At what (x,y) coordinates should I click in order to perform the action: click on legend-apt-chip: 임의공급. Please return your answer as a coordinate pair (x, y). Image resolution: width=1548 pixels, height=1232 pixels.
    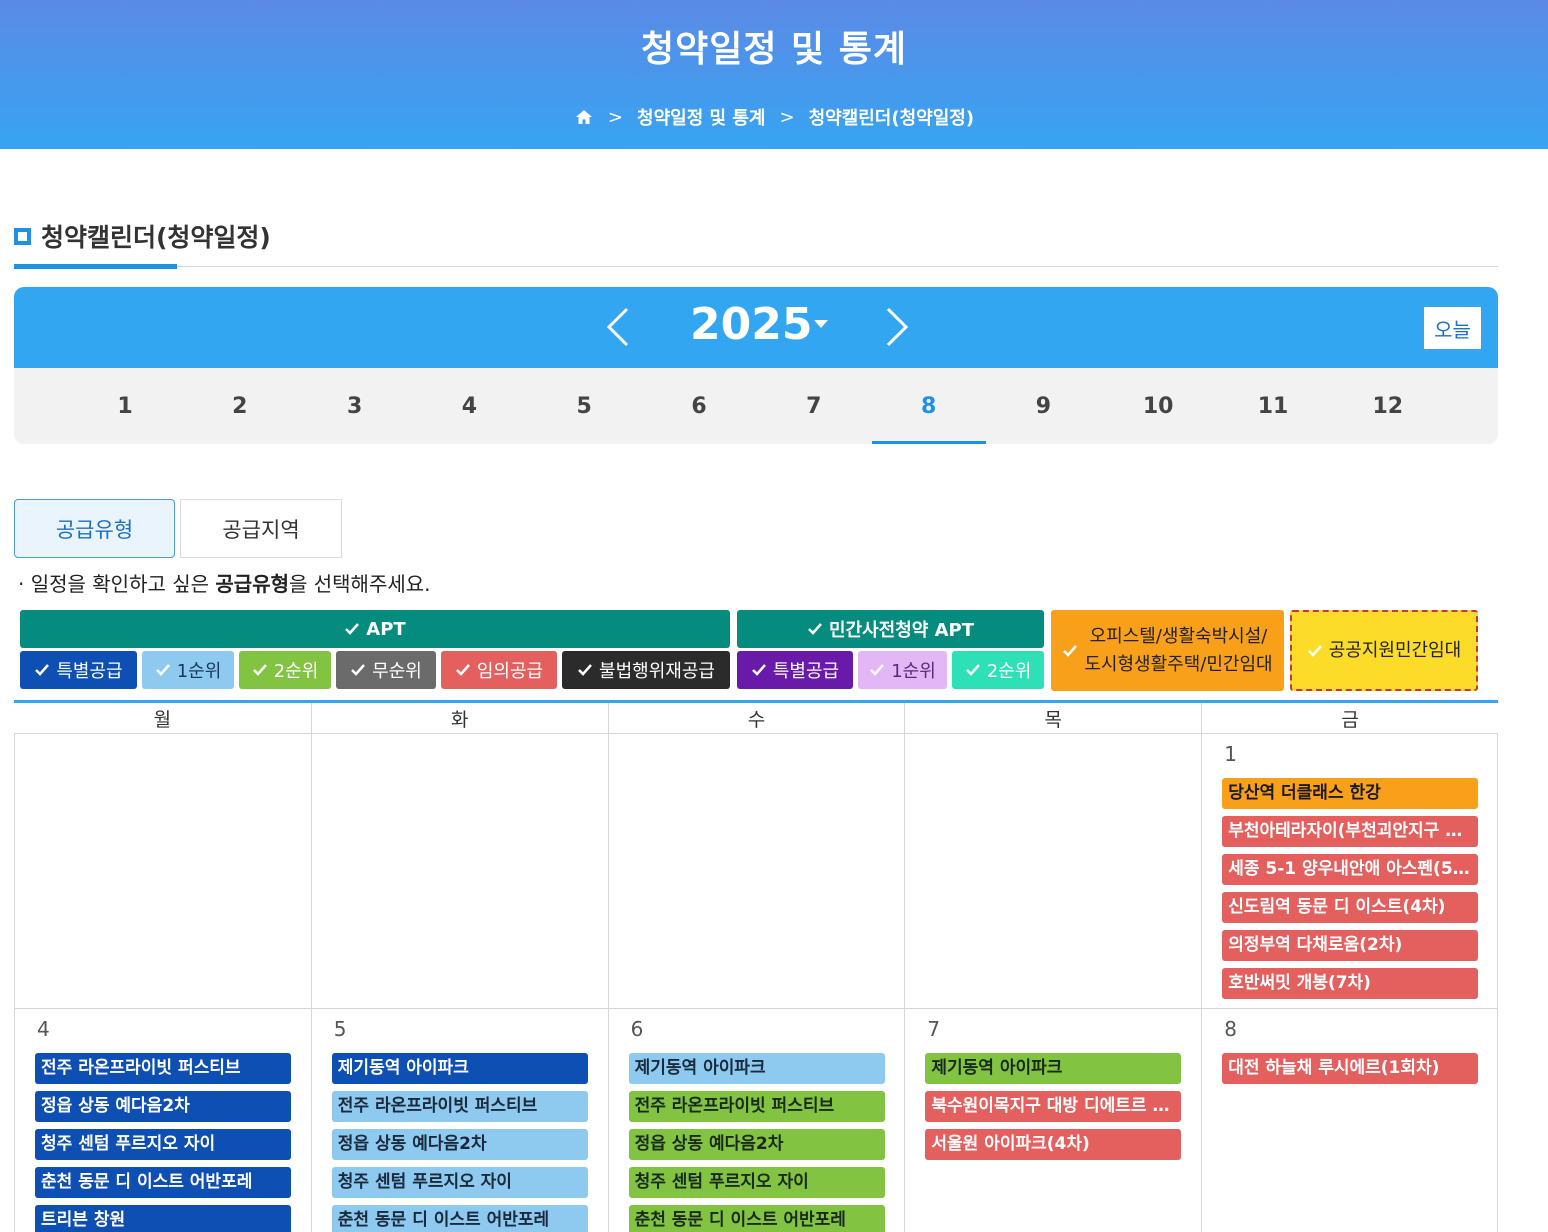
    Looking at the image, I should click on (499, 670).